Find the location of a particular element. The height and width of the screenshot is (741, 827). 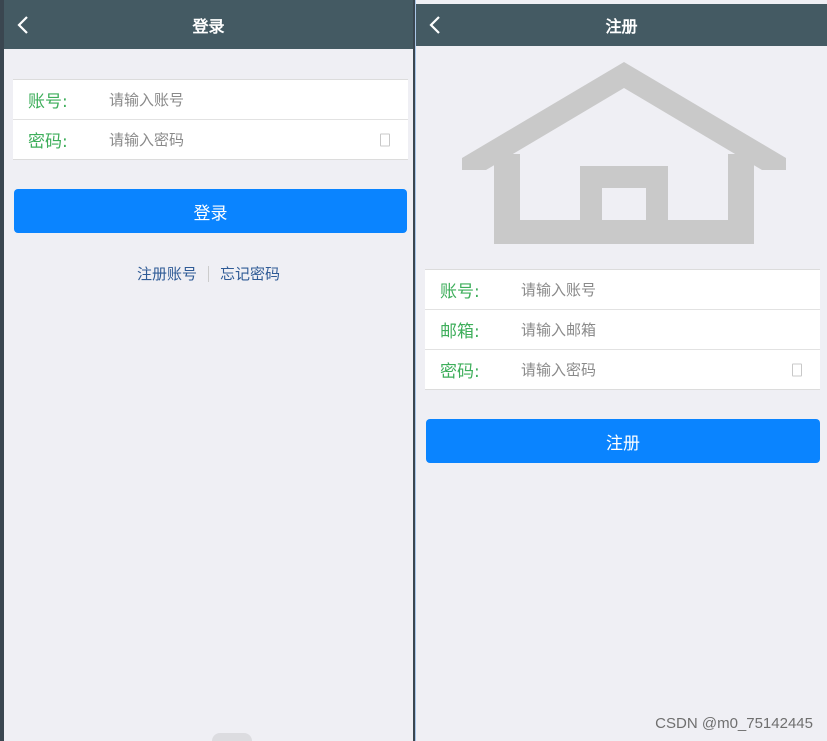

register-account-link: 注册账号 is located at coordinates (167, 273).